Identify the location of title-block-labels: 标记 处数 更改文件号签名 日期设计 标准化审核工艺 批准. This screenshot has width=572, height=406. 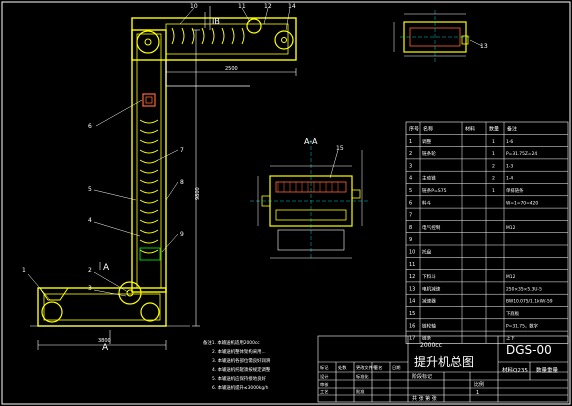
(360, 379).